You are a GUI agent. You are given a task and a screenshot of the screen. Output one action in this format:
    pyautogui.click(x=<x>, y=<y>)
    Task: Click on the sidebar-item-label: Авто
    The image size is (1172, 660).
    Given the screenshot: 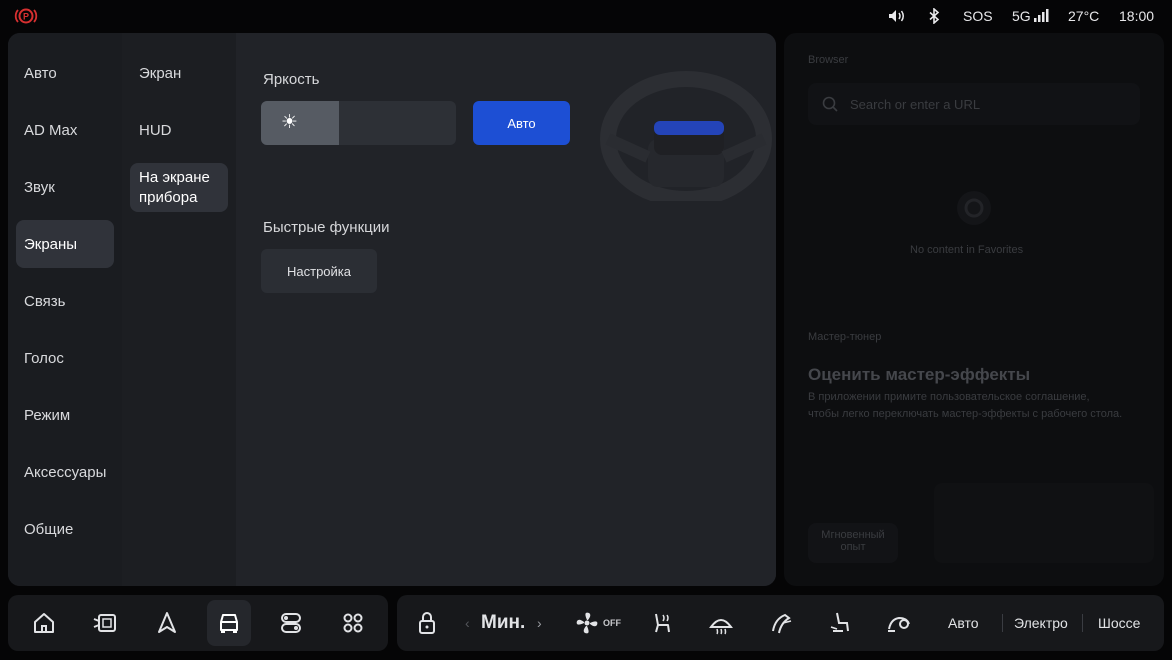 What is the action you would take?
    pyautogui.click(x=40, y=73)
    